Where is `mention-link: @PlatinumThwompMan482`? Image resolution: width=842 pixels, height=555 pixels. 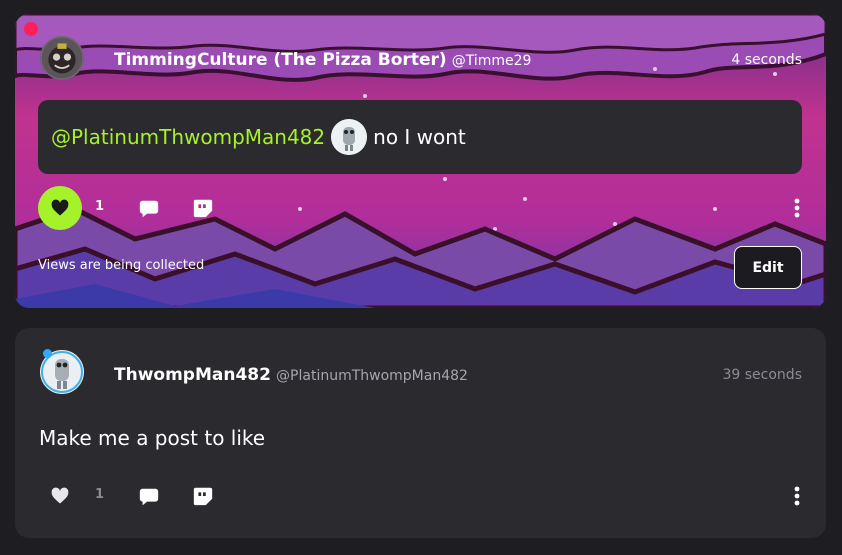
mention-link: @PlatinumThwompMan482 is located at coordinates (188, 137).